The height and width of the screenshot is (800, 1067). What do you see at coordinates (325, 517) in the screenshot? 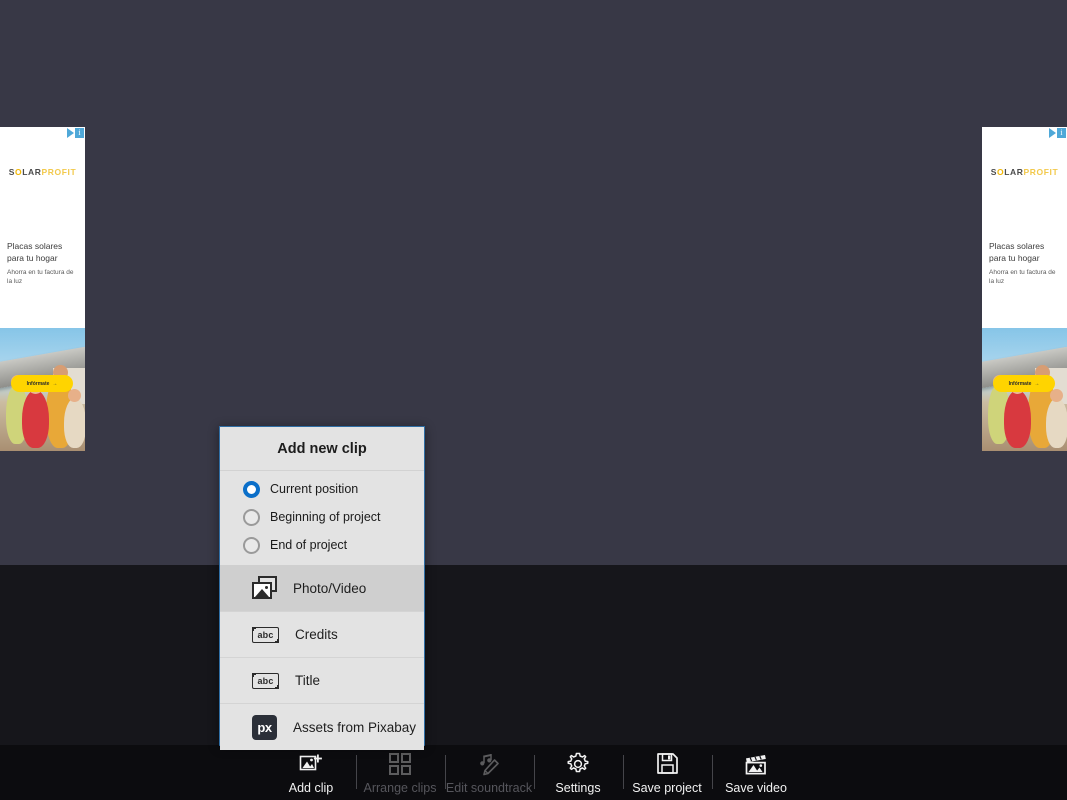
I see `radio-label: Beginning of project` at bounding box center [325, 517].